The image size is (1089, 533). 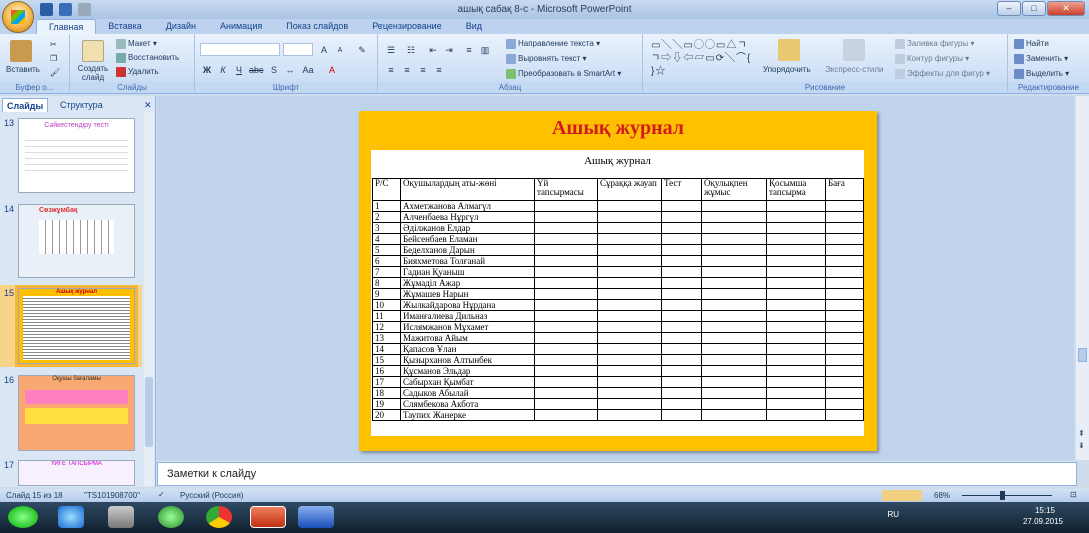 I want to click on close-pane-icon: ✕, so click(x=148, y=105).